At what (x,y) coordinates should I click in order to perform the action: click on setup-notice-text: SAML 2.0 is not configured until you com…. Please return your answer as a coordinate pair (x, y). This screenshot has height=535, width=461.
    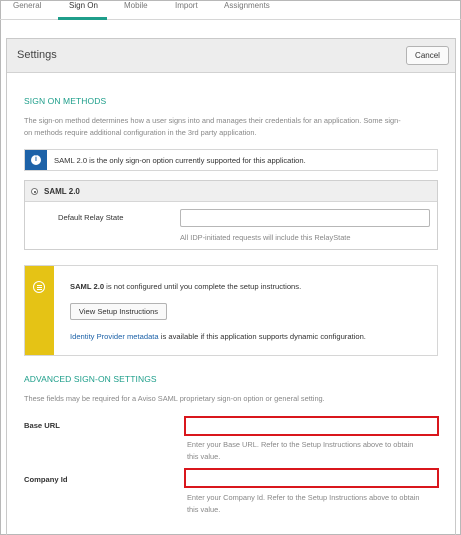
    Looking at the image, I should click on (185, 286).